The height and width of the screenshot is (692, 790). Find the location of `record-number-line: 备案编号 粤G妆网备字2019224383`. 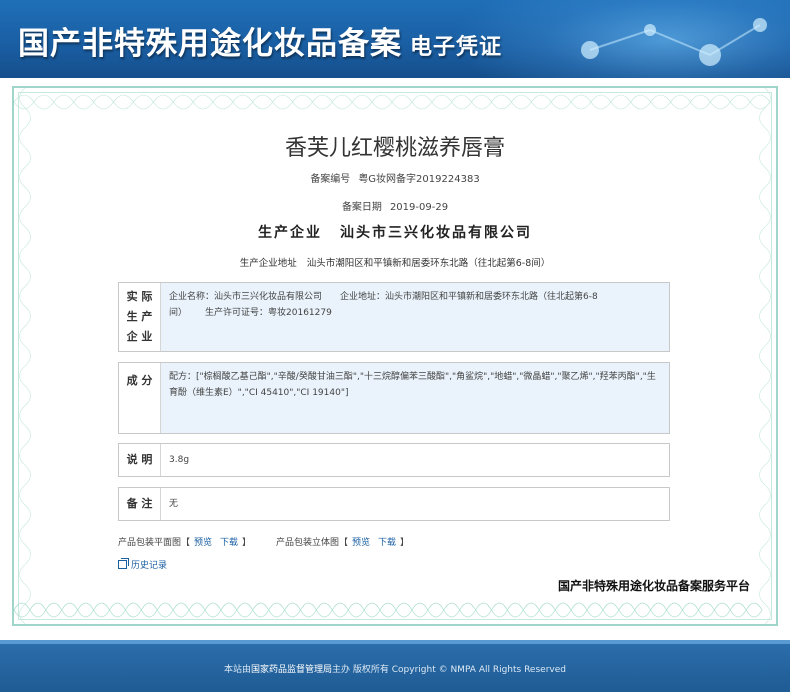

record-number-line: 备案编号 粤G妆网备字2019224383 is located at coordinates (395, 177).